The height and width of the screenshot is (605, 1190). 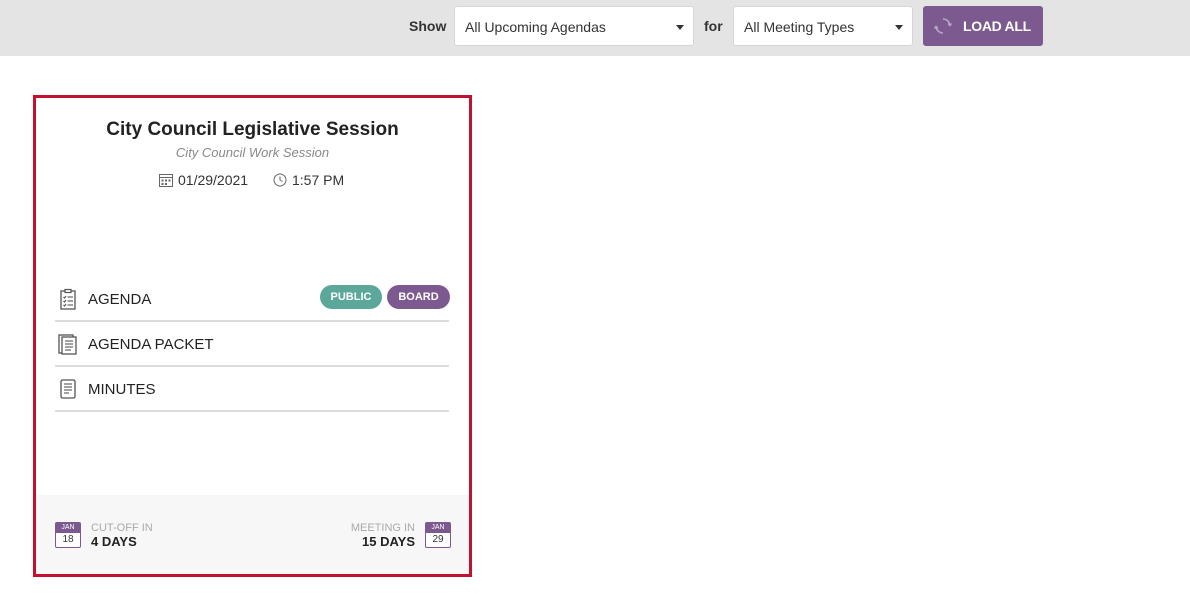 What do you see at coordinates (997, 26) in the screenshot?
I see `load-all-label: LOAD ALL` at bounding box center [997, 26].